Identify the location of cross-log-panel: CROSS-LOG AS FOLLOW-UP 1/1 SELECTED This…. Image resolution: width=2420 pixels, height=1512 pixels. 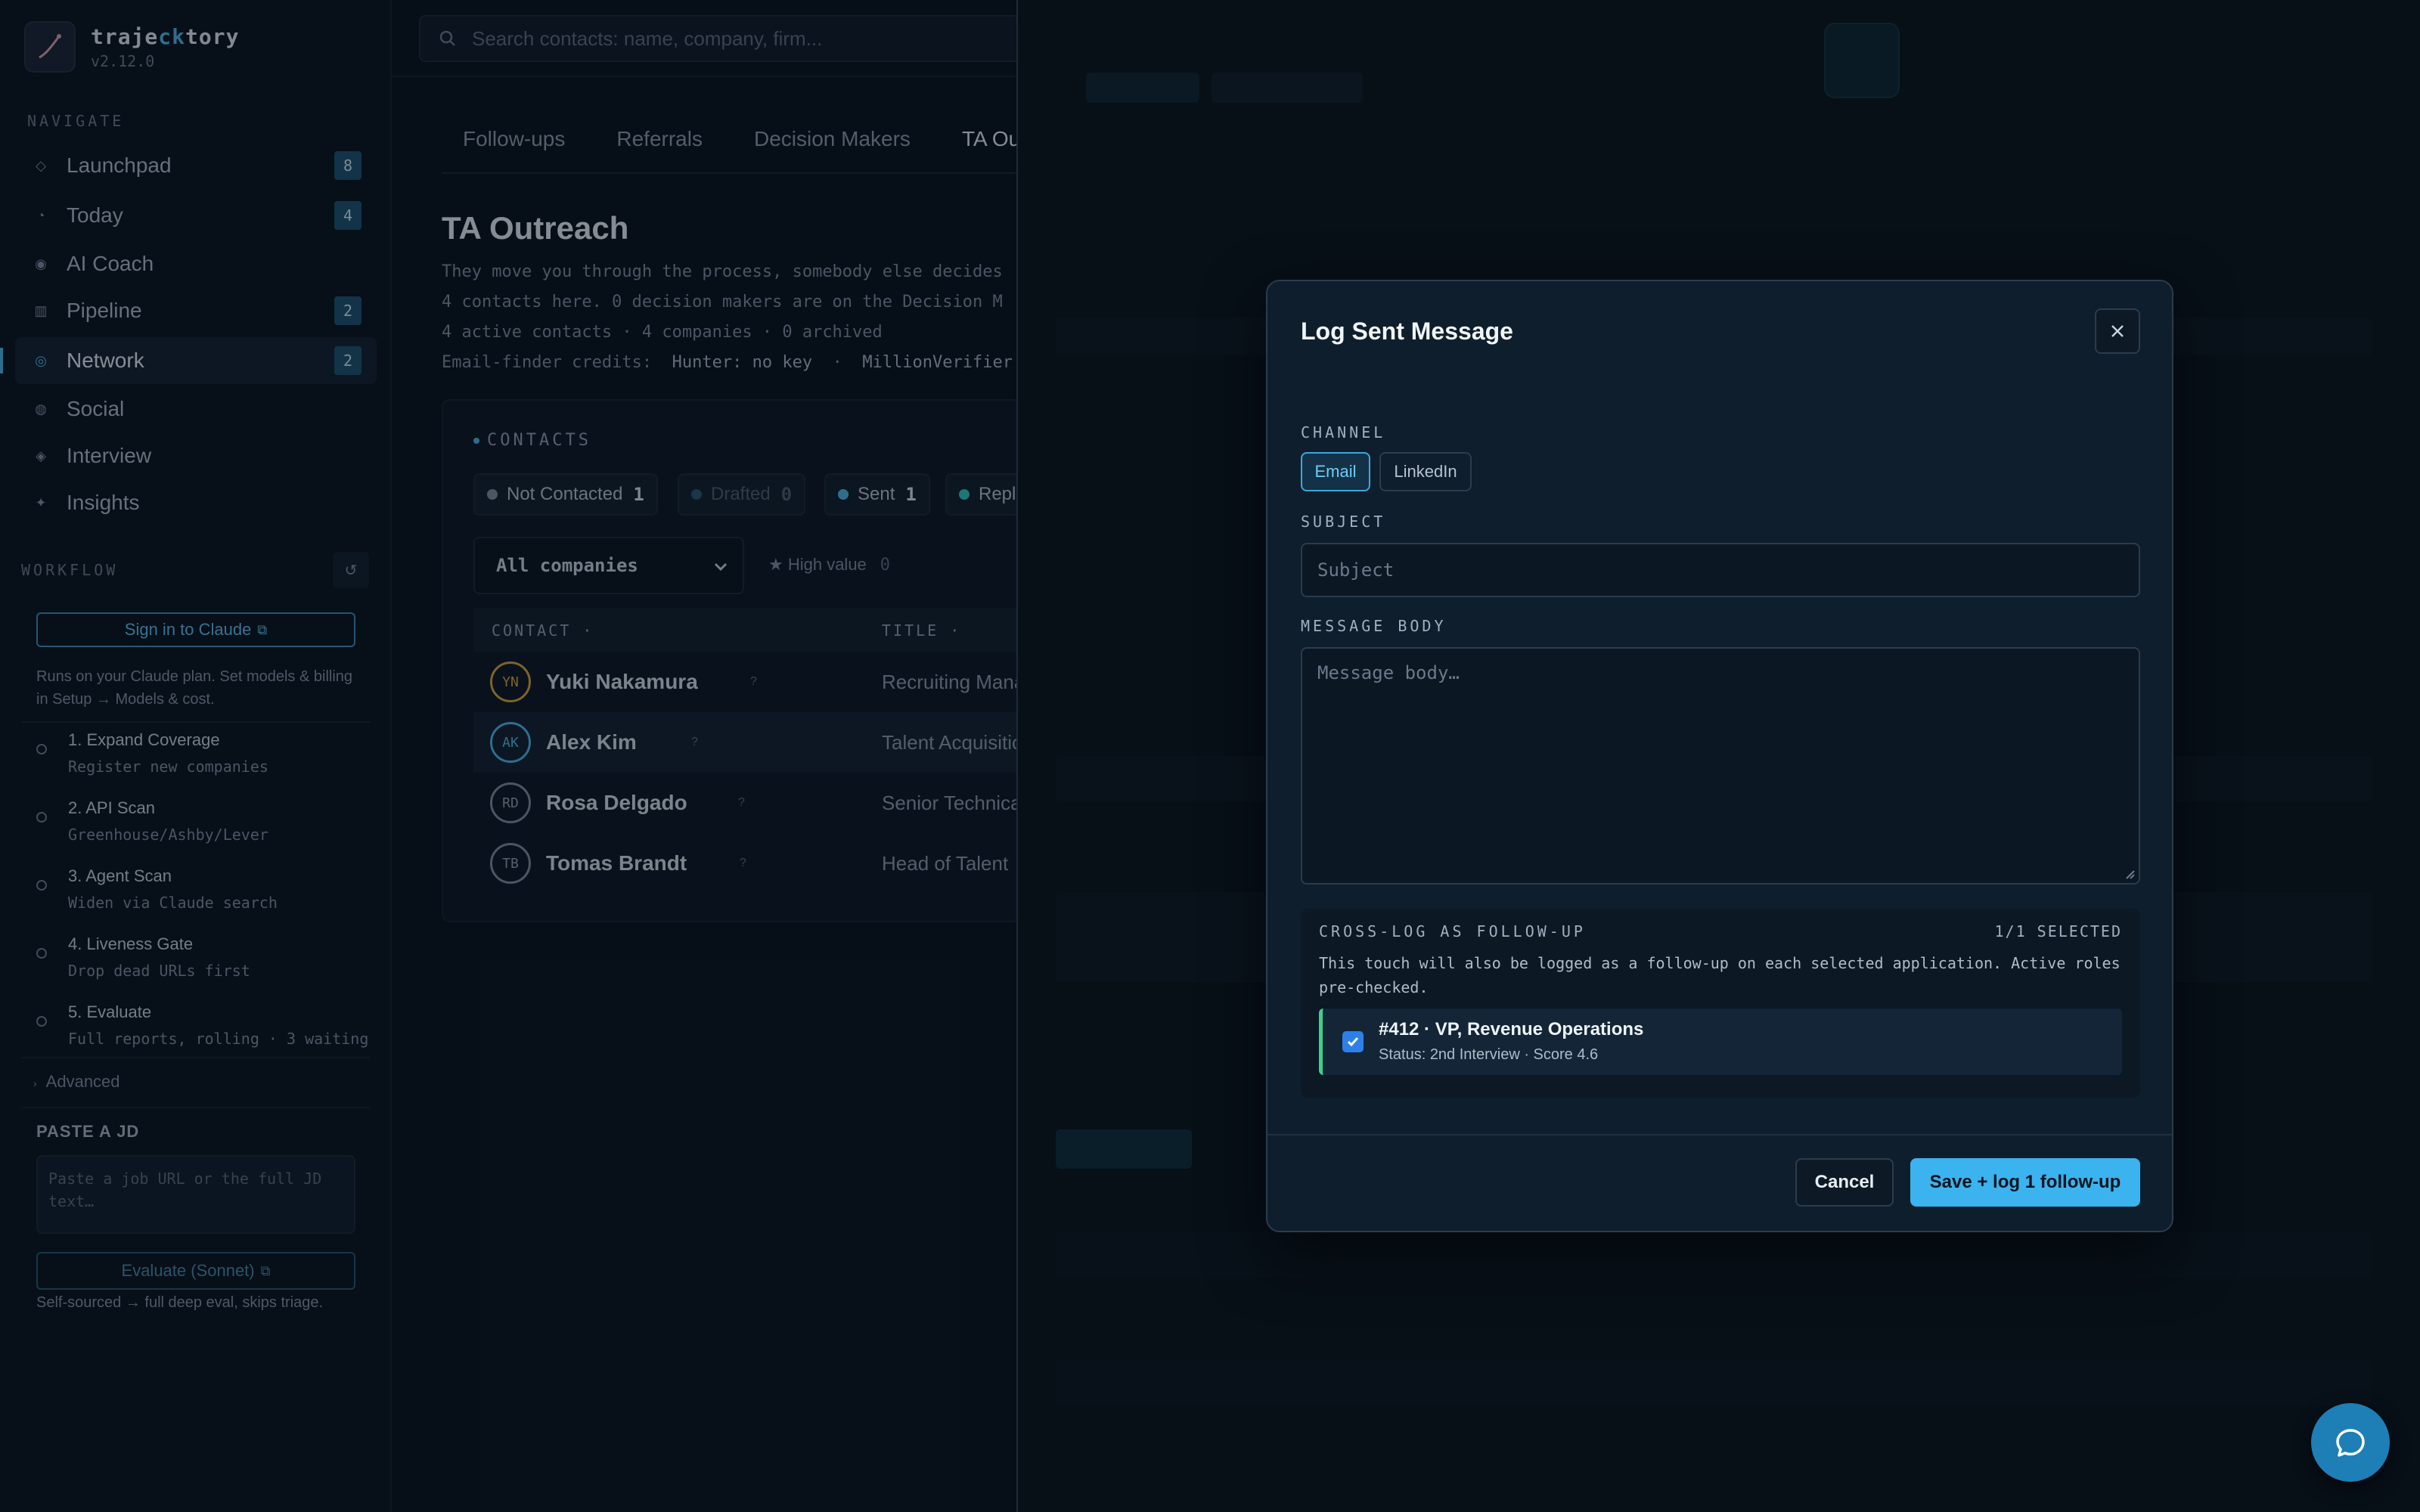
(1720, 1004).